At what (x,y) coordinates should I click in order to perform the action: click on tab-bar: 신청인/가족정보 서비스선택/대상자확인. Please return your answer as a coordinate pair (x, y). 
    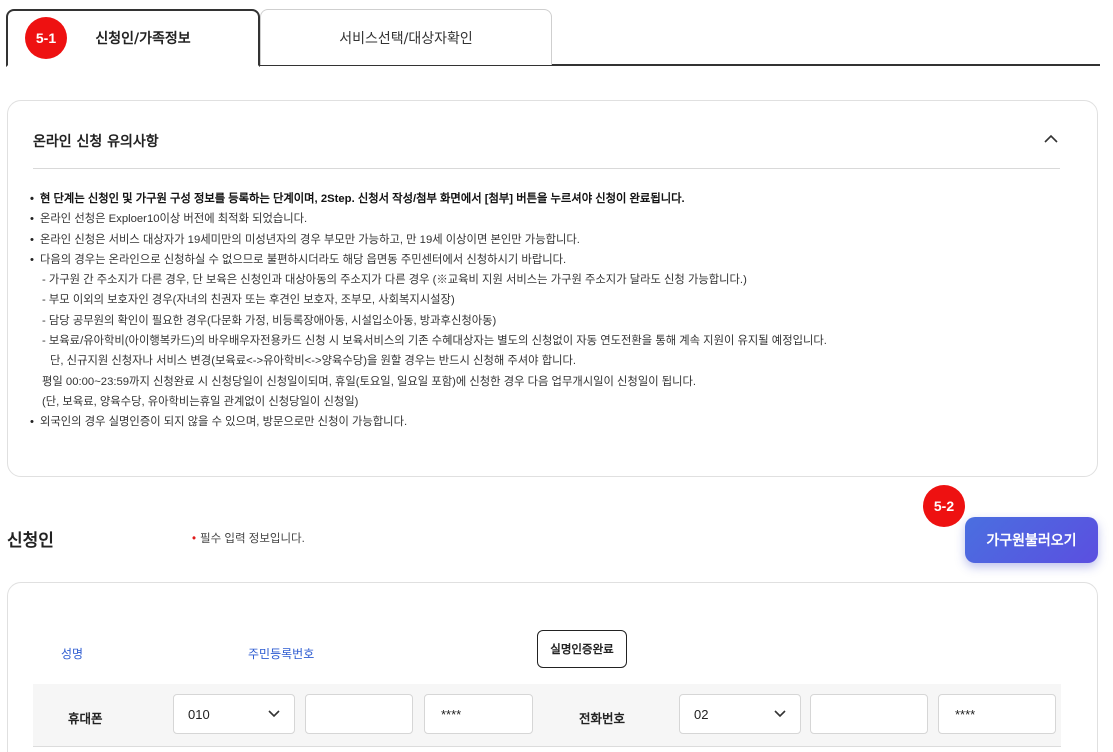
    Looking at the image, I should click on (550, 33).